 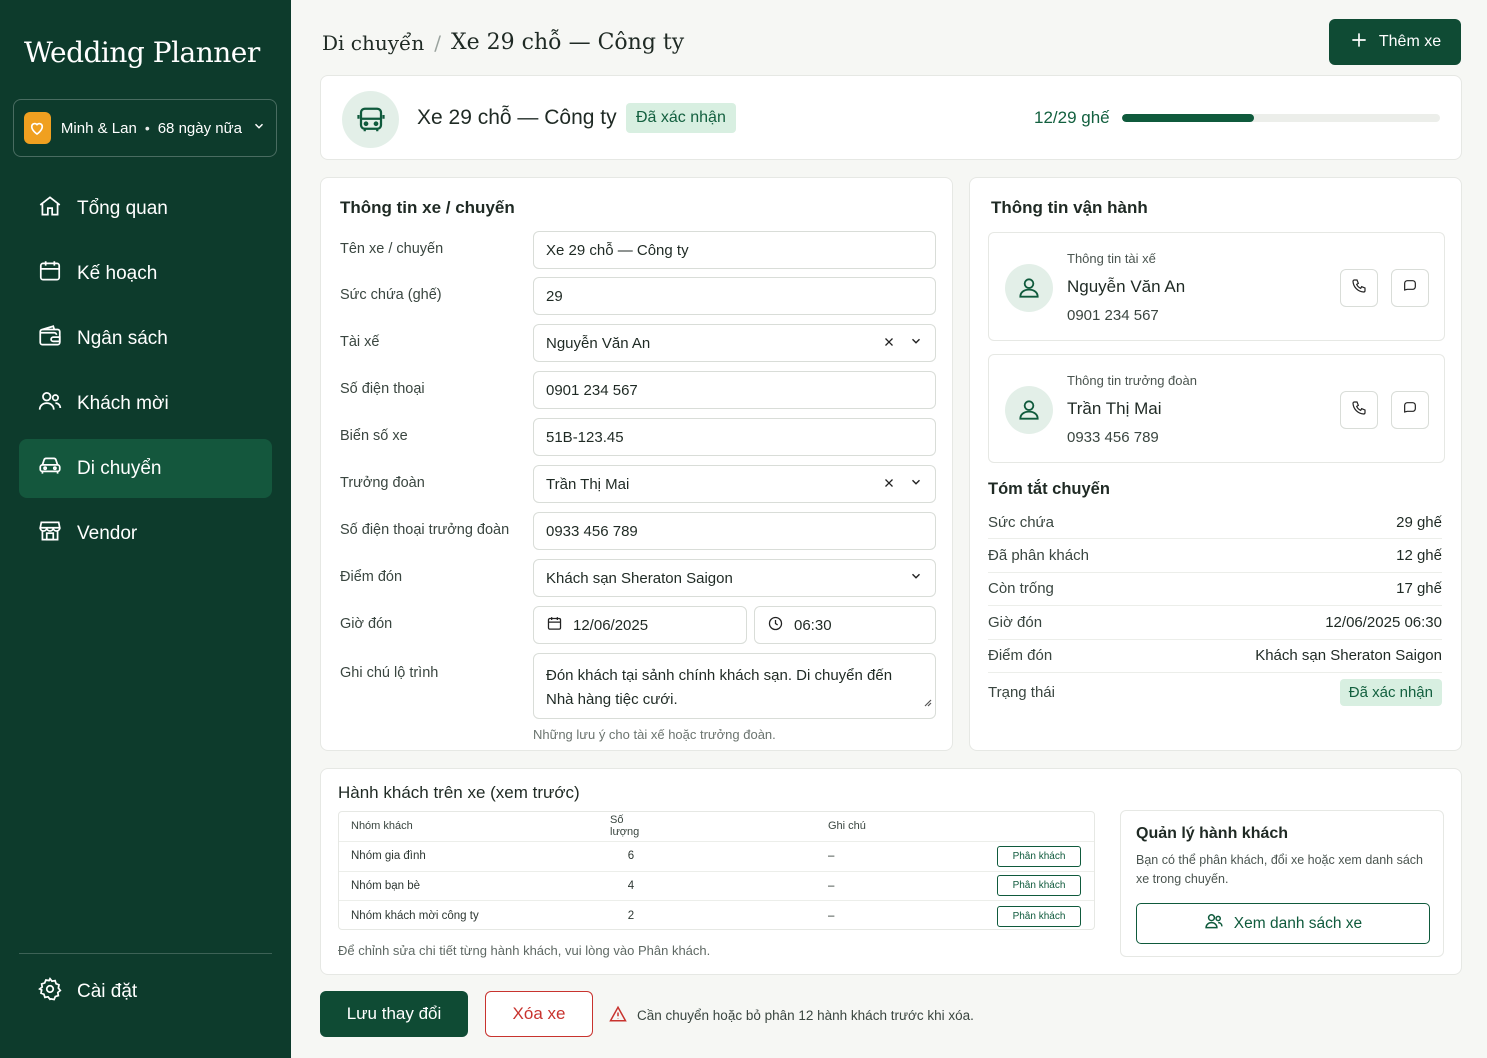 What do you see at coordinates (611, 625) in the screenshot?
I see `date-value: 12/06/2025` at bounding box center [611, 625].